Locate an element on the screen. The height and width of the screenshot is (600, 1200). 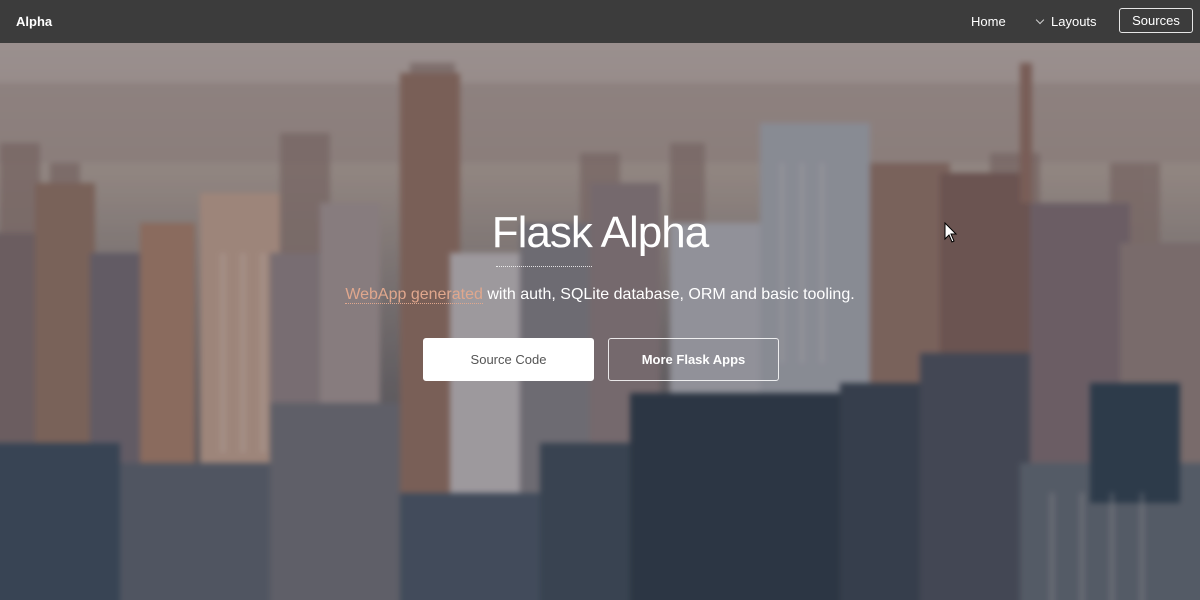
title-underline is located at coordinates (544, 266).